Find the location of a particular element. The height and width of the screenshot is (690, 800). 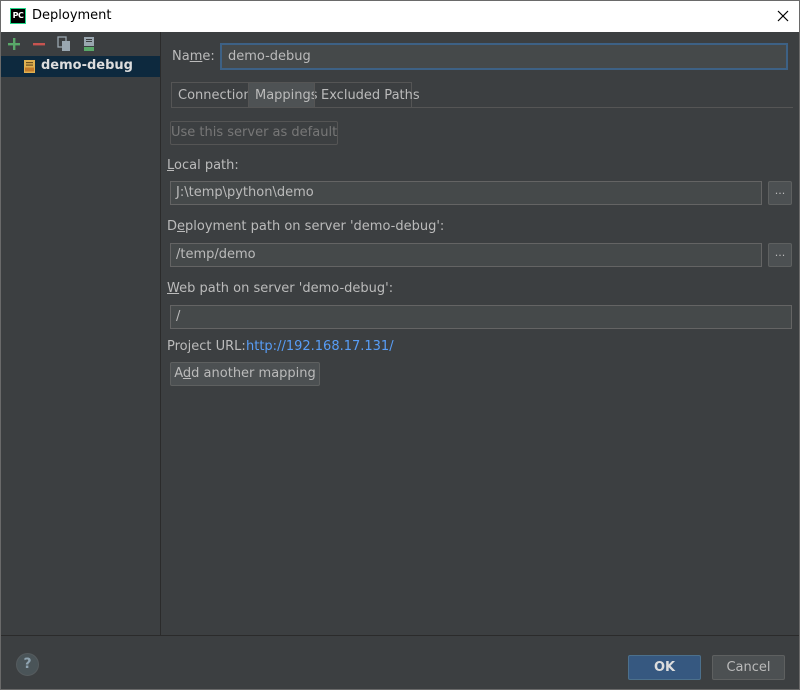

close-icon is located at coordinates (783, 16).